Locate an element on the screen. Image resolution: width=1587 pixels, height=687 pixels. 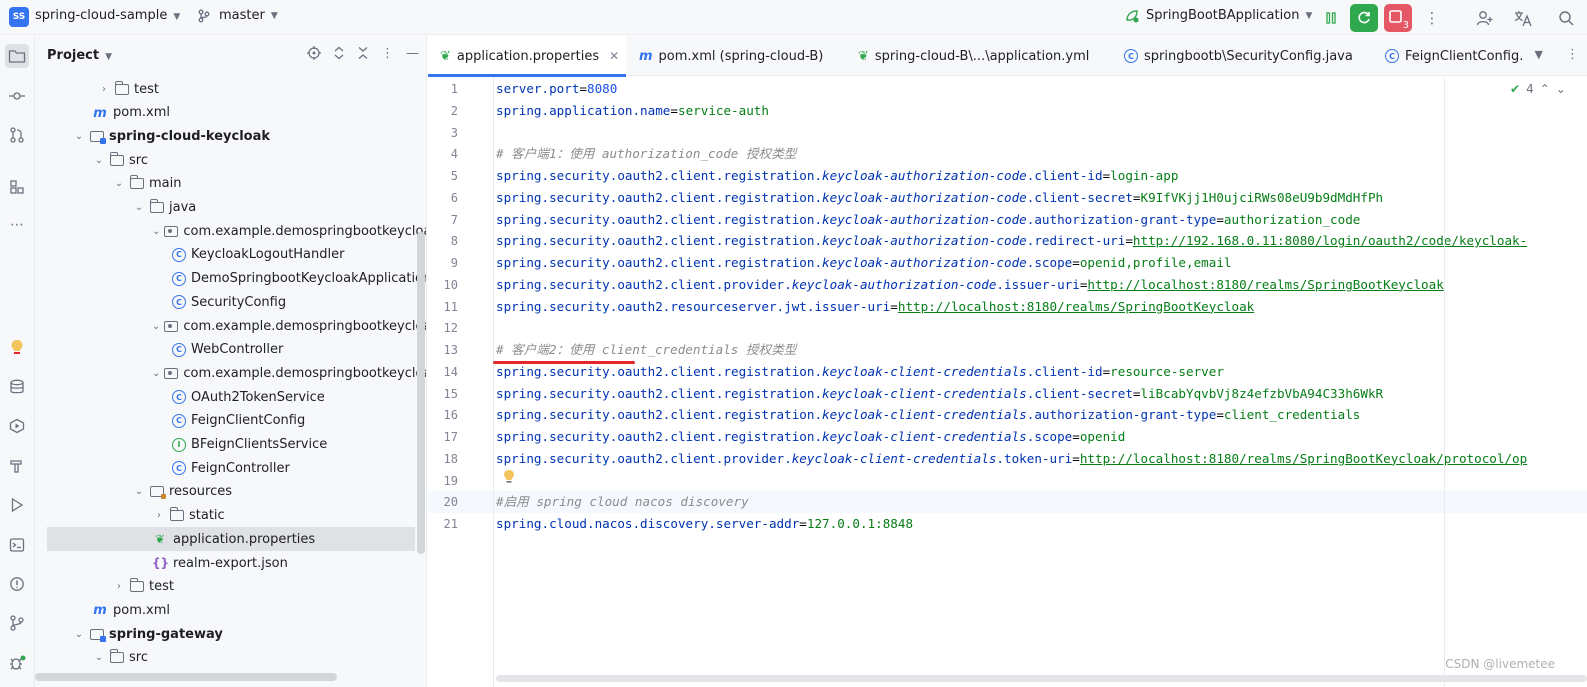
pull-request-icon is located at coordinates (17, 135).